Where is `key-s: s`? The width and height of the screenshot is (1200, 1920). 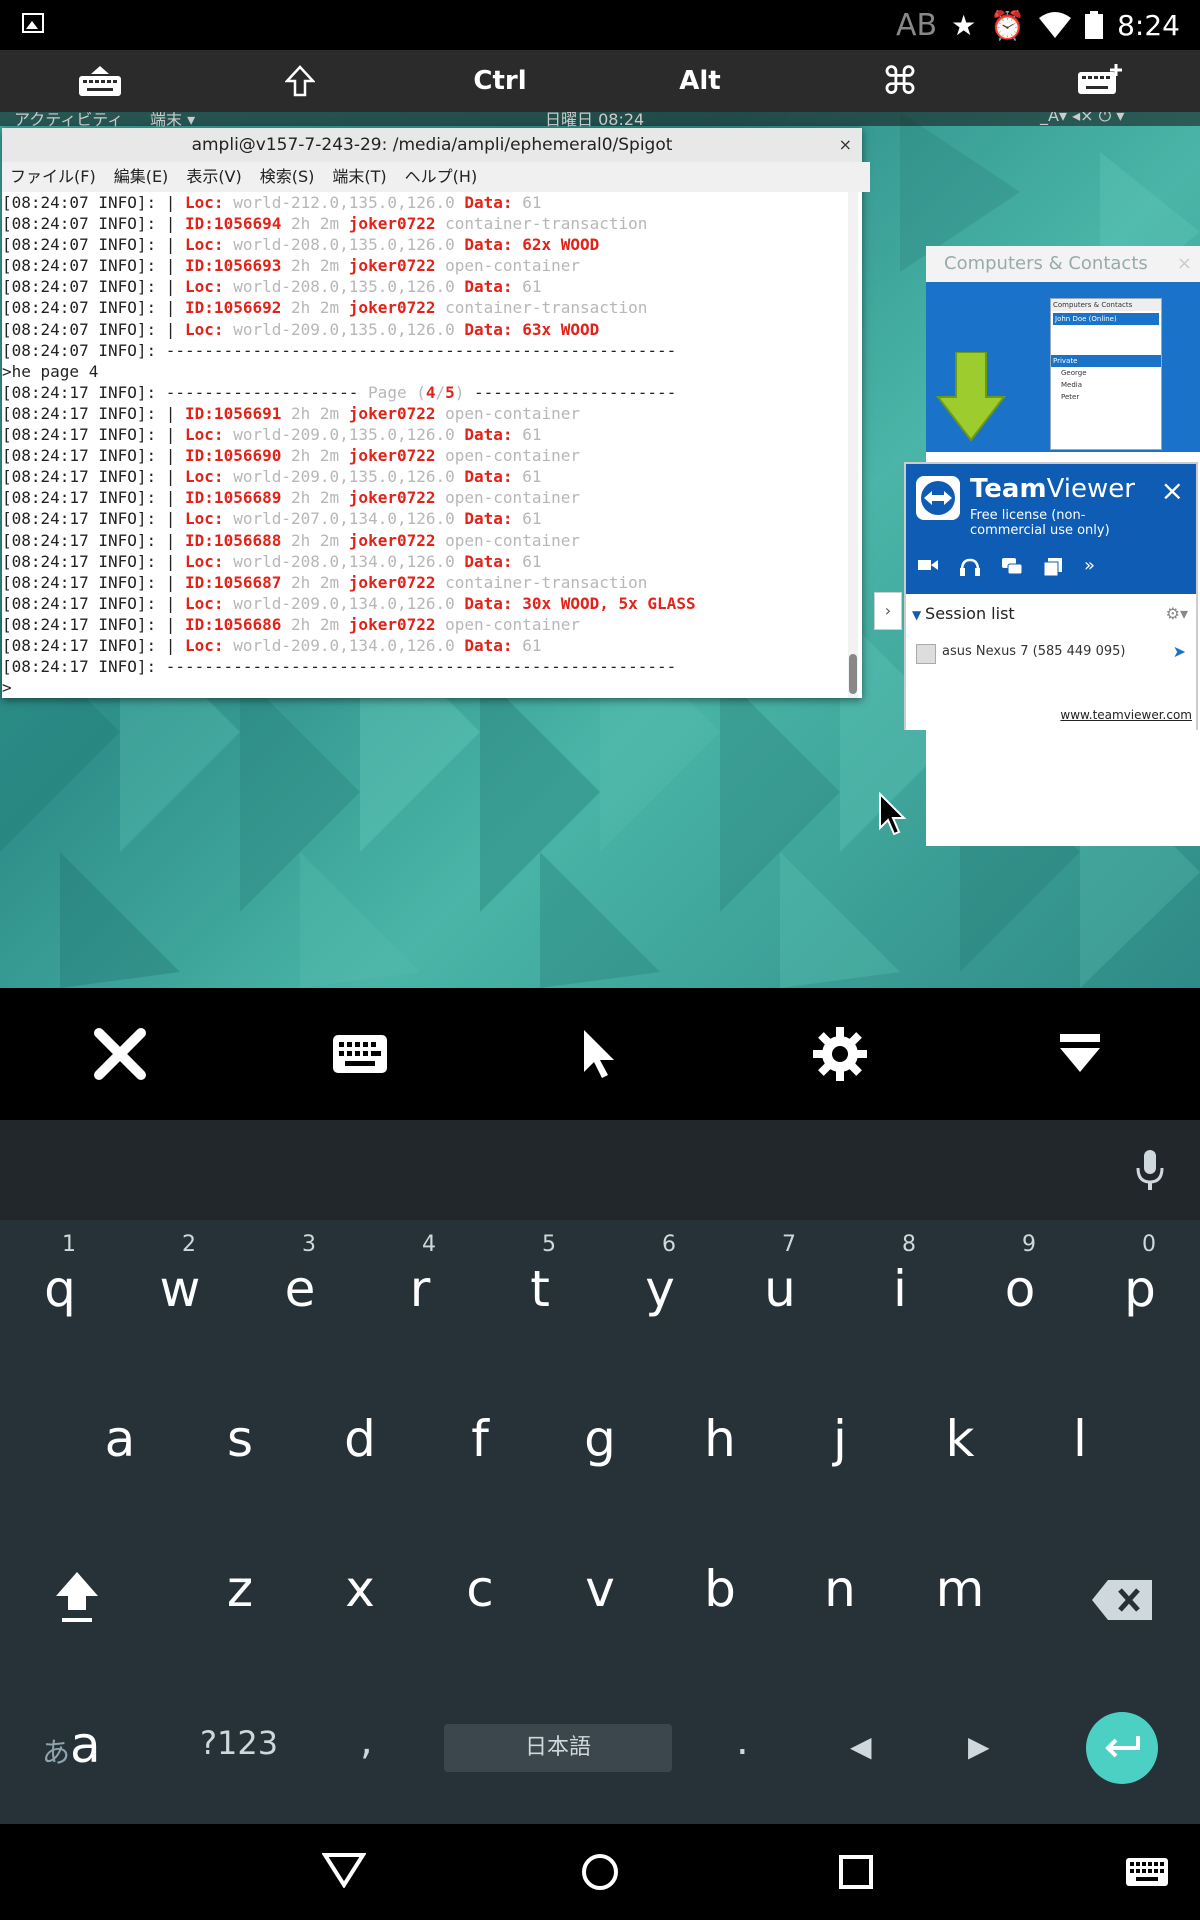
key-s: s is located at coordinates (240, 1439).